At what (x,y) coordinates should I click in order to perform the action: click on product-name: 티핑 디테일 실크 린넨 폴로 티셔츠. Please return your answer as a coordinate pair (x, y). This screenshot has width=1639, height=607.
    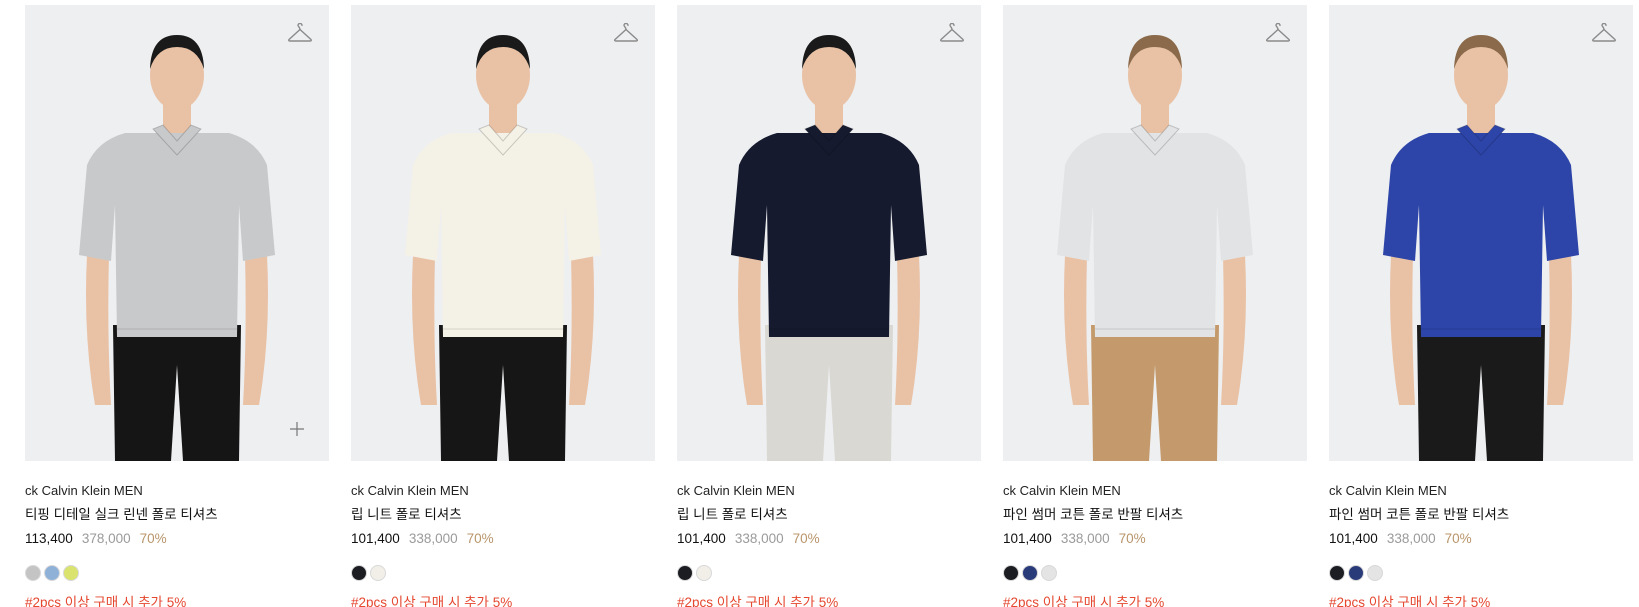
    Looking at the image, I should click on (177, 515).